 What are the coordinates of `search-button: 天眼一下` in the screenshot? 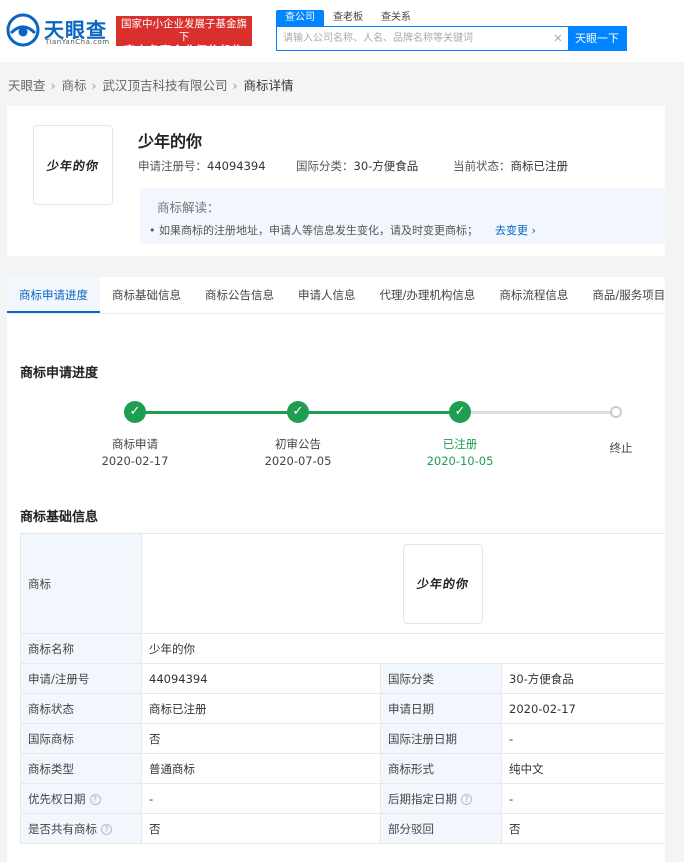 It's located at (597, 38).